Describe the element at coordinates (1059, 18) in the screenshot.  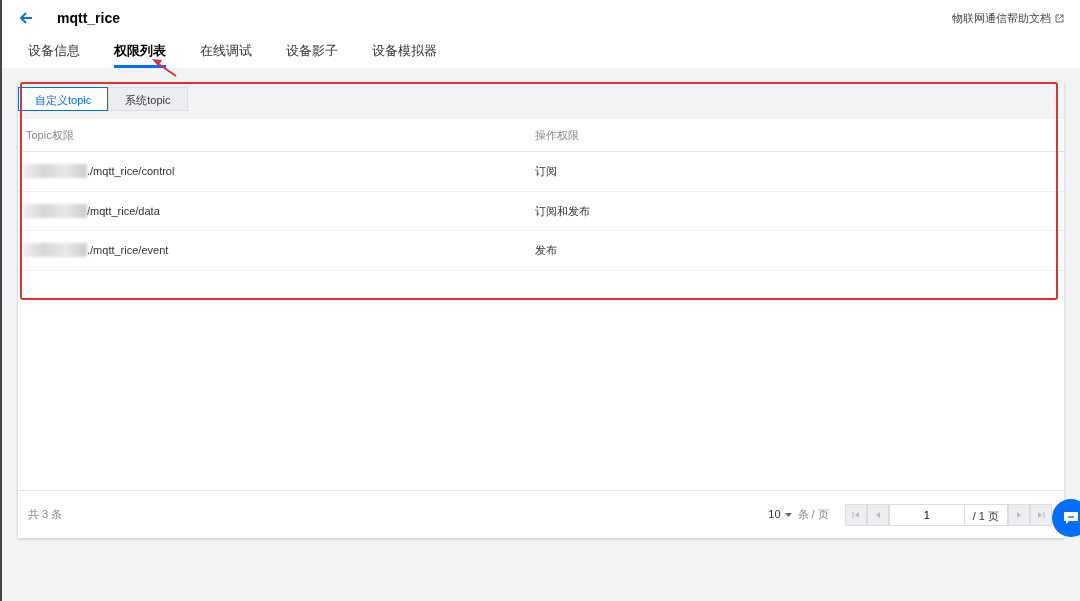
I see `external-link-icon` at that location.